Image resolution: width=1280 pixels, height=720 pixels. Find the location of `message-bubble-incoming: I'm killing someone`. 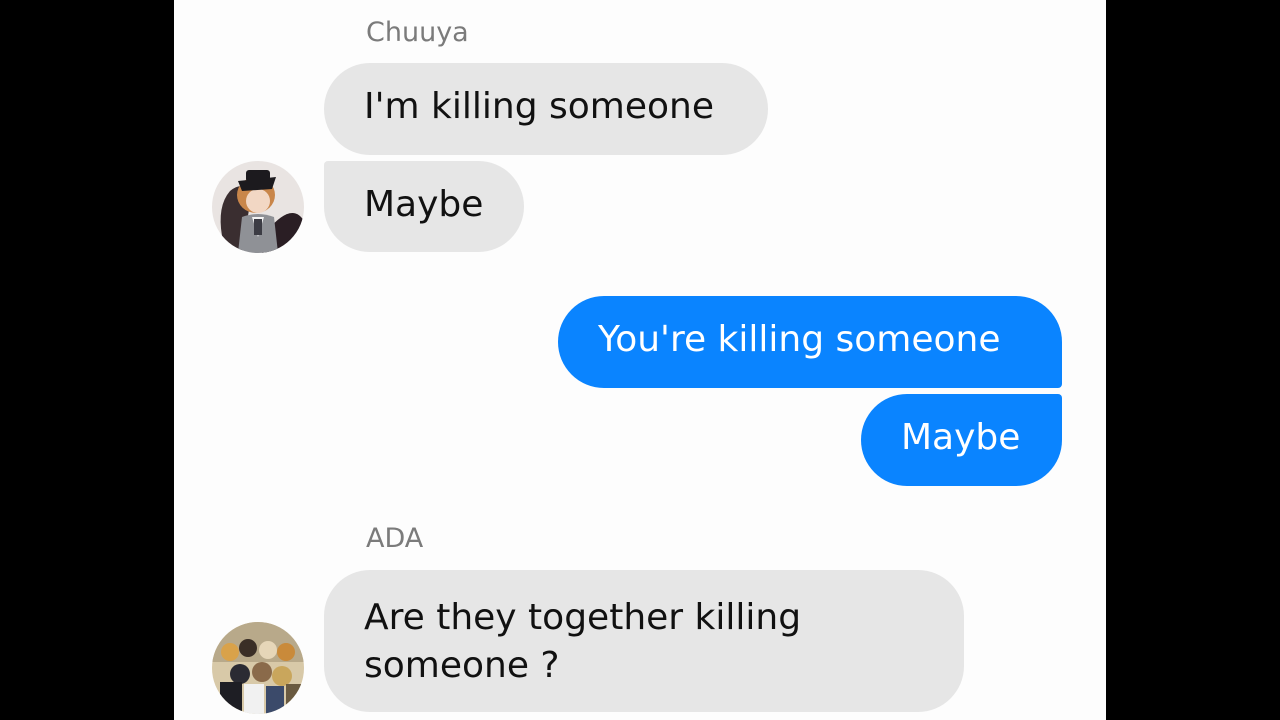

message-bubble-incoming: I'm killing someone is located at coordinates (546, 109).